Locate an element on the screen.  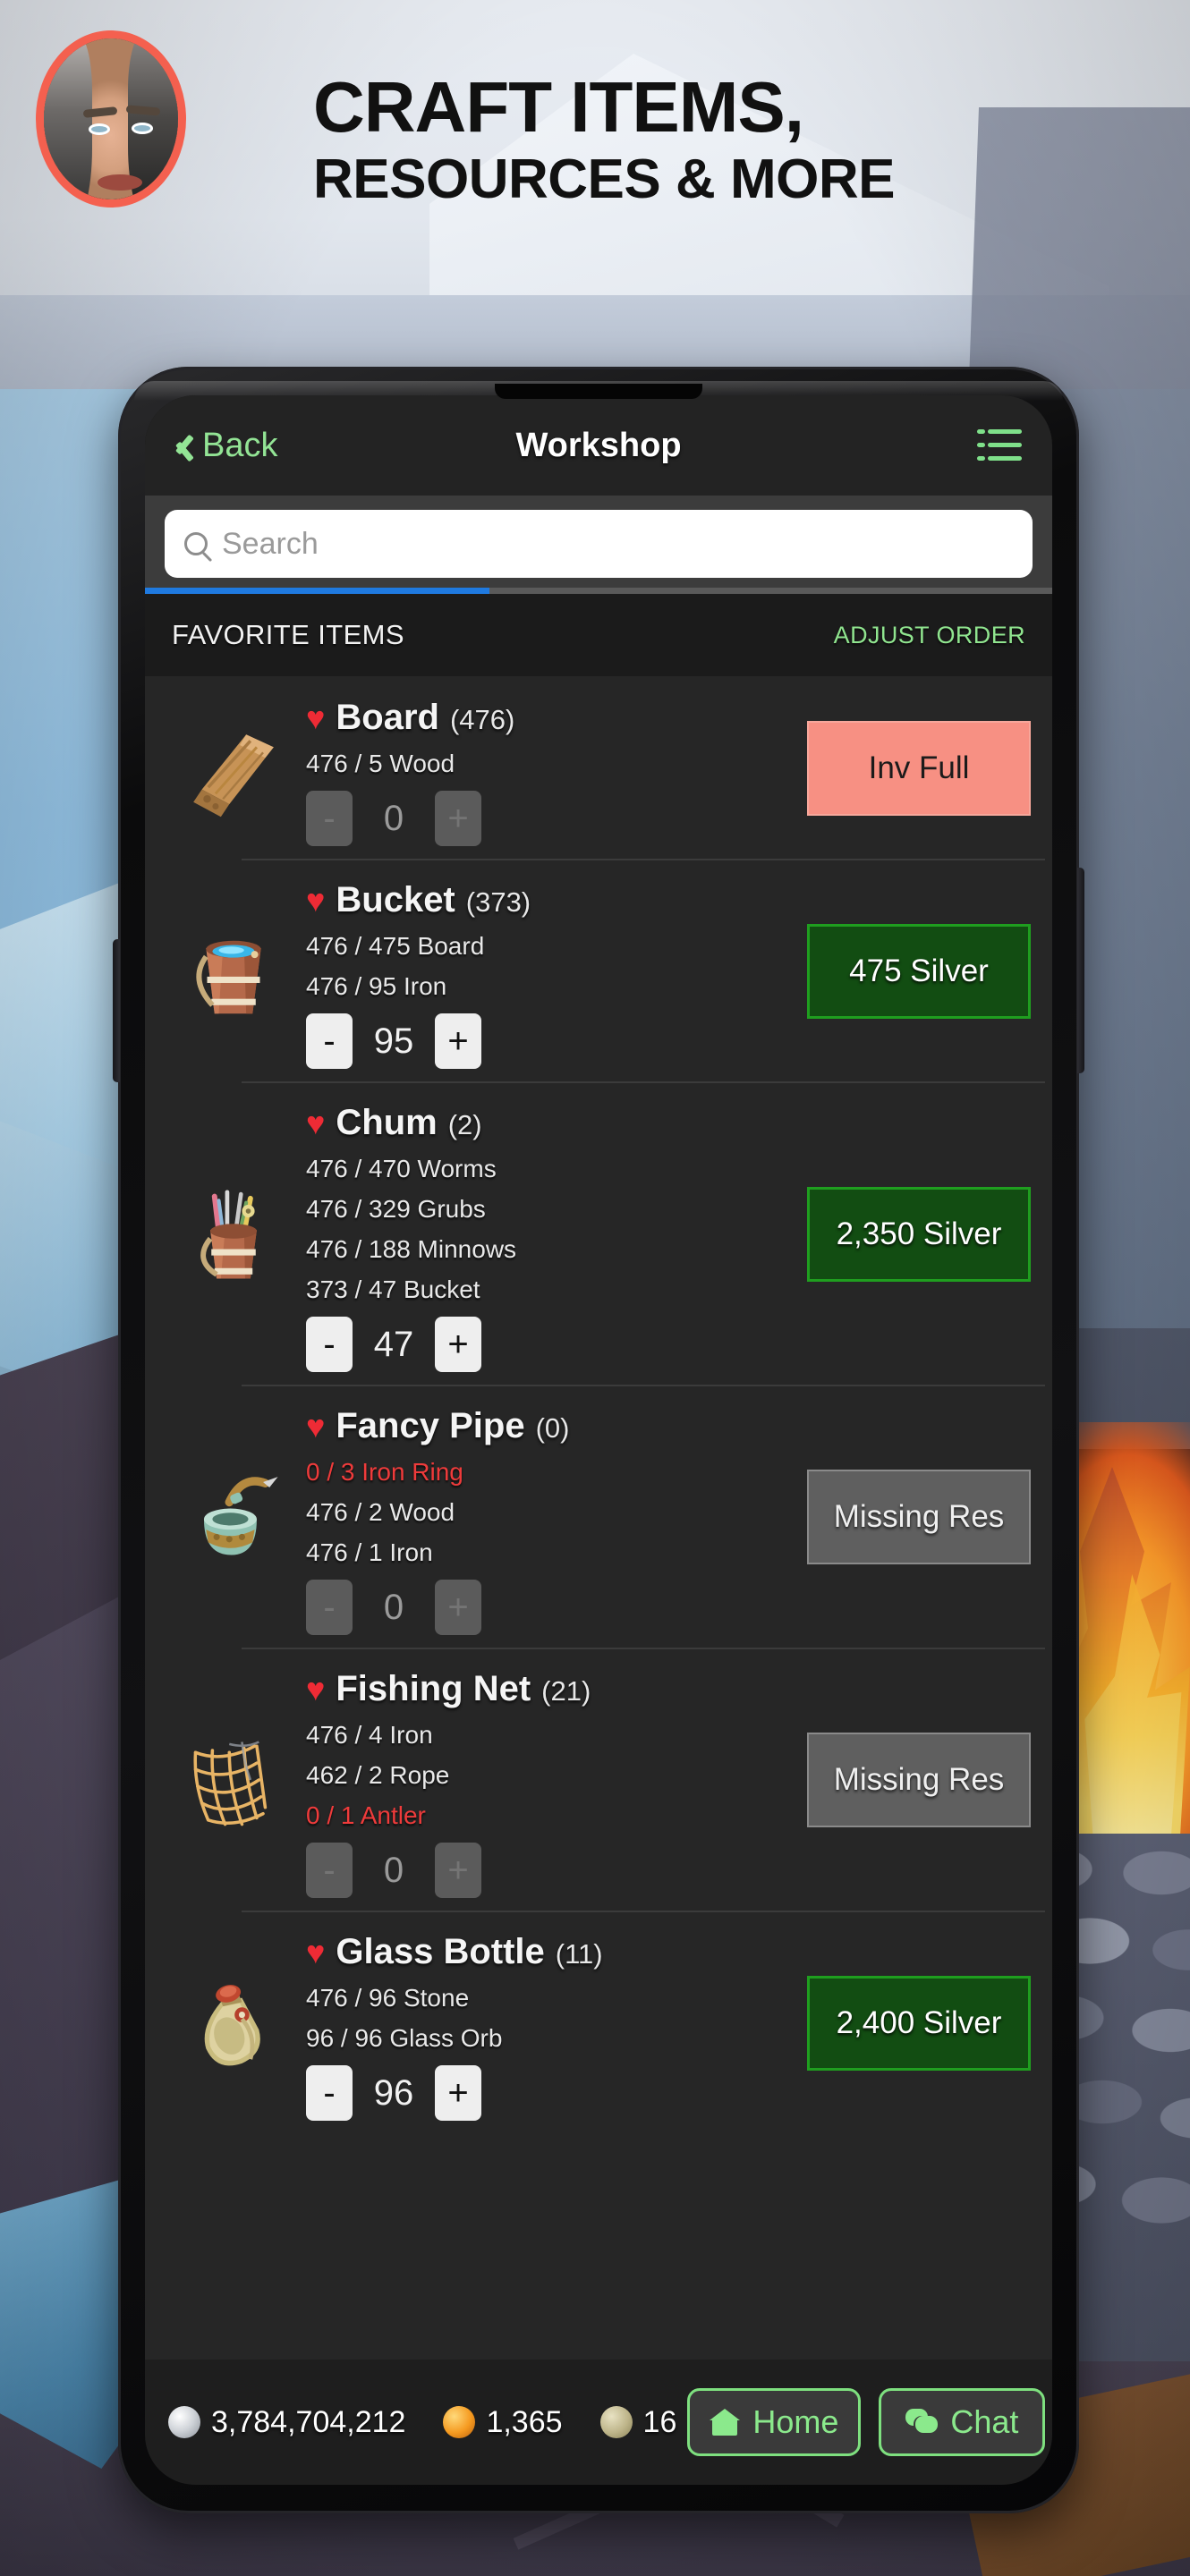
search-input is located at coordinates (617, 544).